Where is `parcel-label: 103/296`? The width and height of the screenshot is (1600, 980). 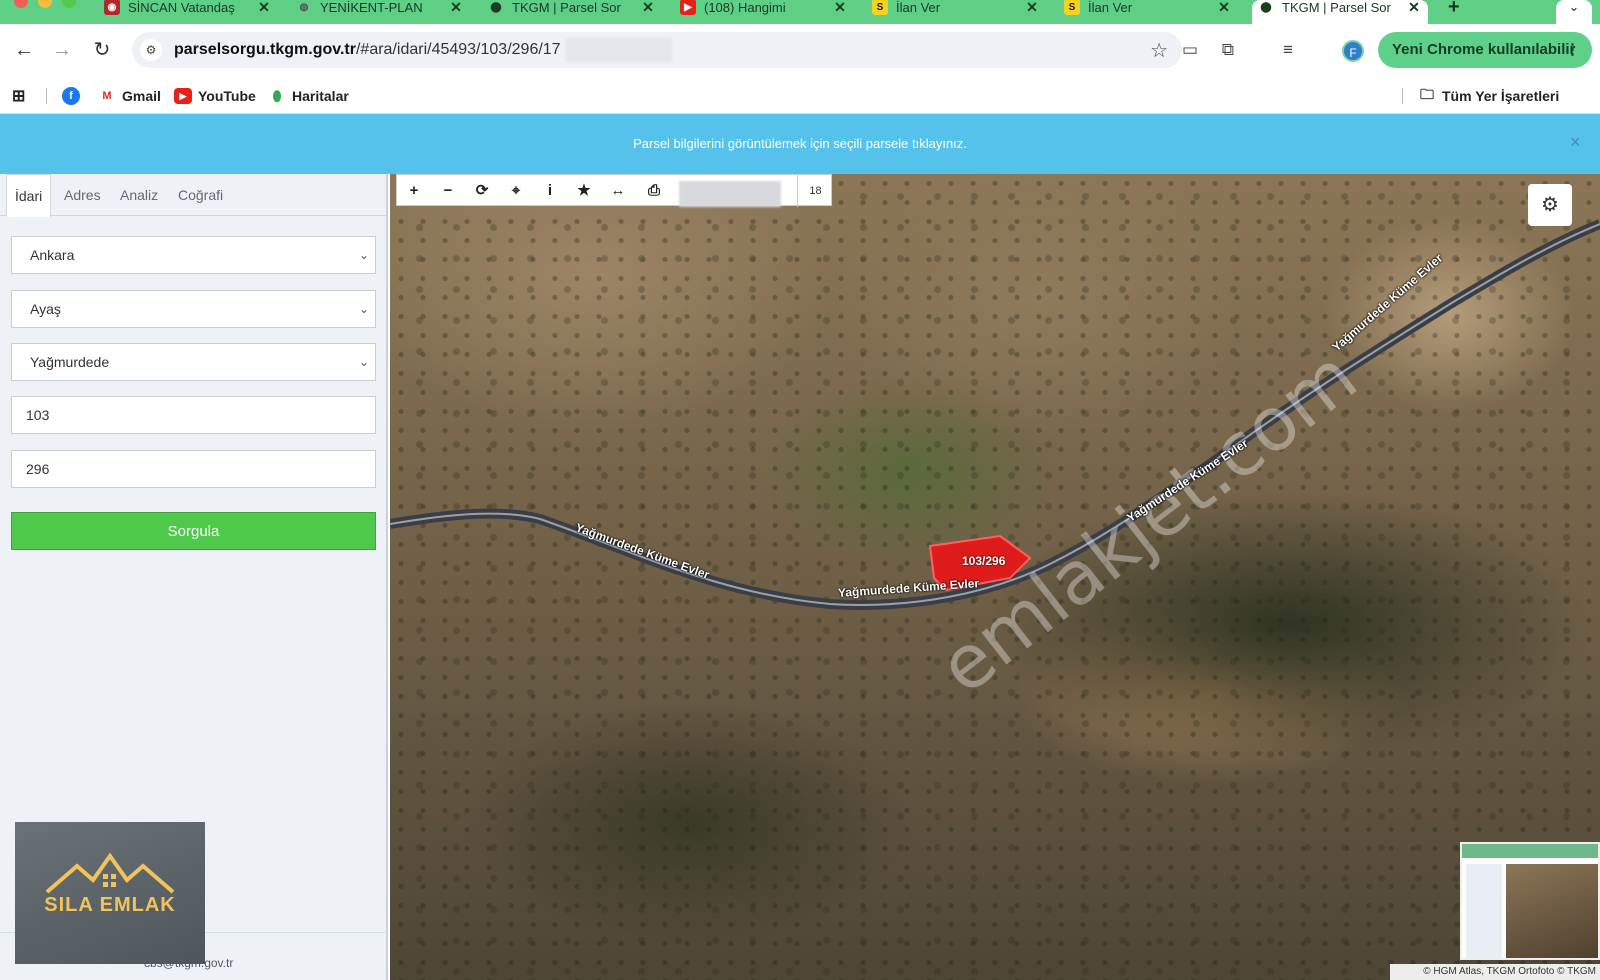 parcel-label: 103/296 is located at coordinates (984, 561).